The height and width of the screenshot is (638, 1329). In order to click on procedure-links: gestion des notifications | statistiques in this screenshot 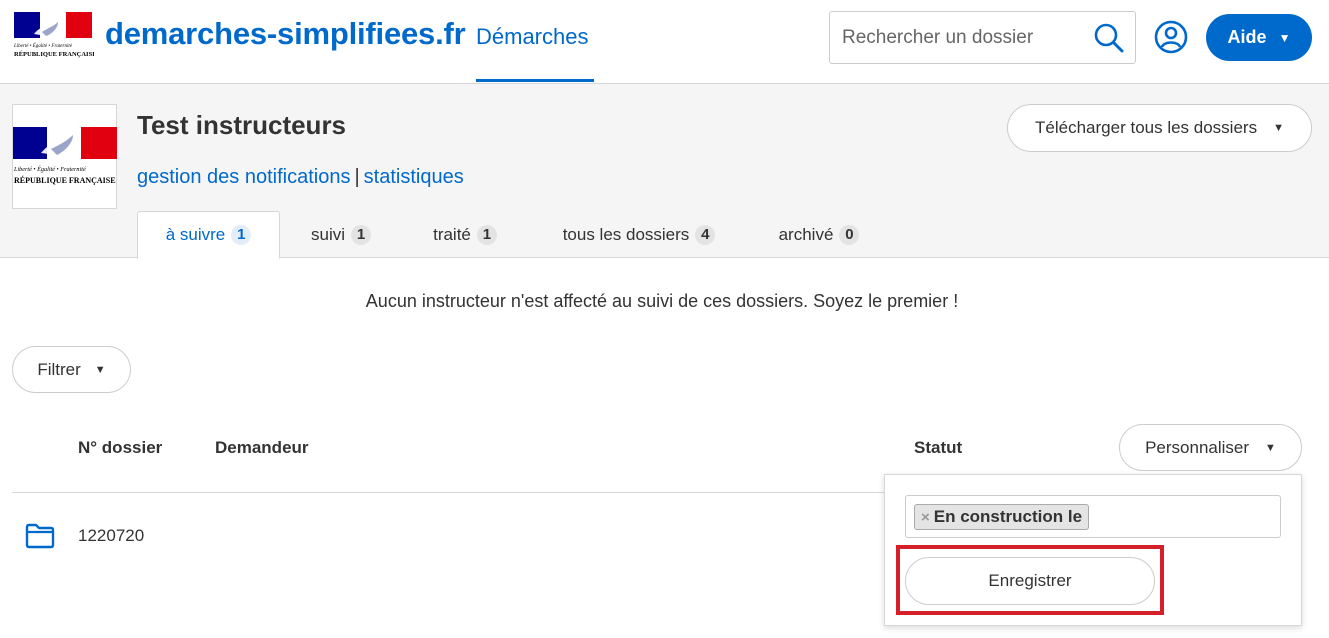, I will do `click(300, 177)`.